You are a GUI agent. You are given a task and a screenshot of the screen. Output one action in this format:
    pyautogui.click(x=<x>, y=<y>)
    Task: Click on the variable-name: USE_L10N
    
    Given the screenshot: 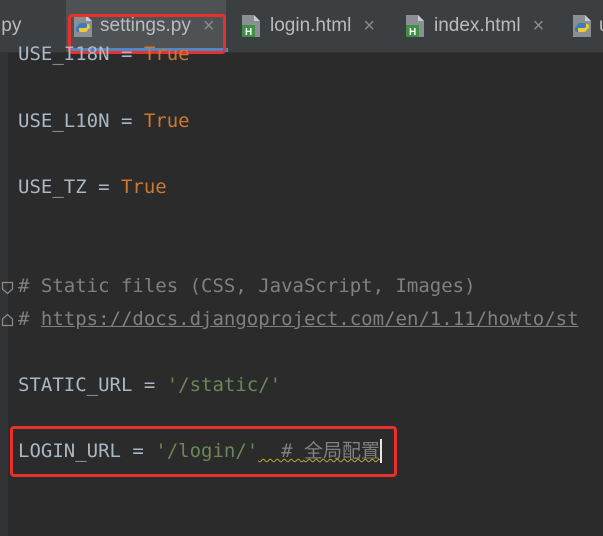 What is the action you would take?
    pyautogui.click(x=64, y=121)
    